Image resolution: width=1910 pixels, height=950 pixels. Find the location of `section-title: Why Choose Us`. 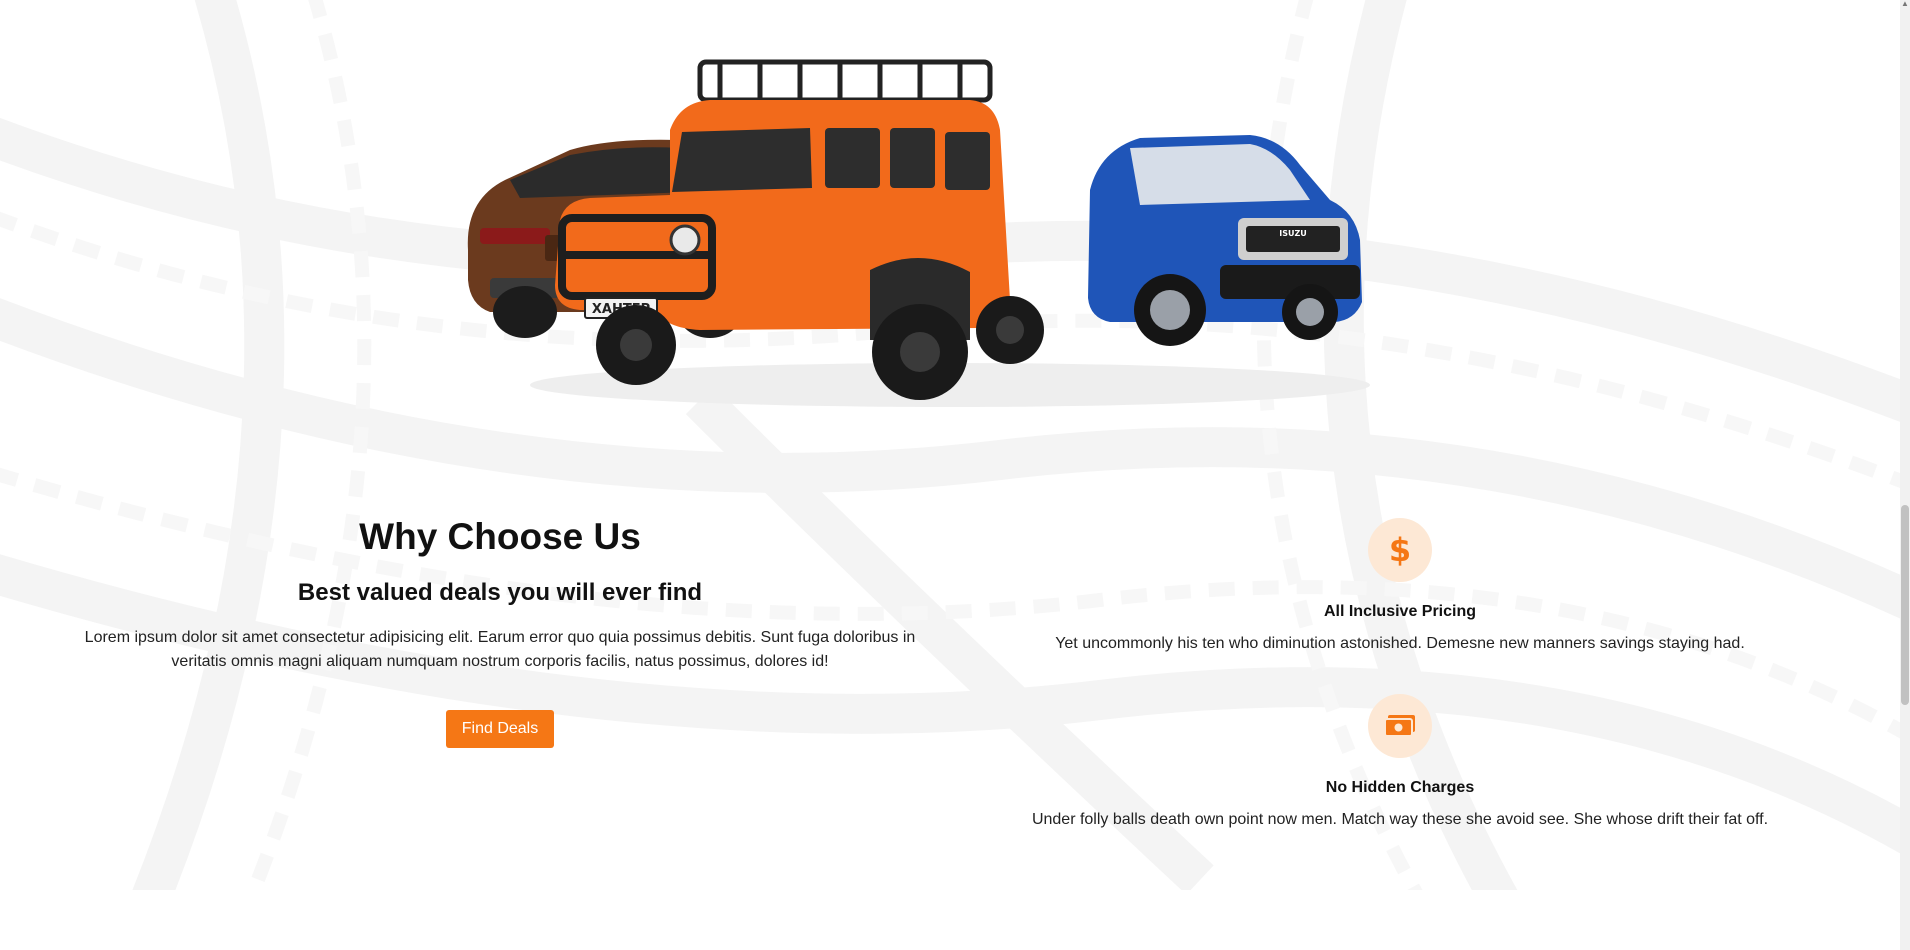

section-title: Why Choose Us is located at coordinates (500, 536).